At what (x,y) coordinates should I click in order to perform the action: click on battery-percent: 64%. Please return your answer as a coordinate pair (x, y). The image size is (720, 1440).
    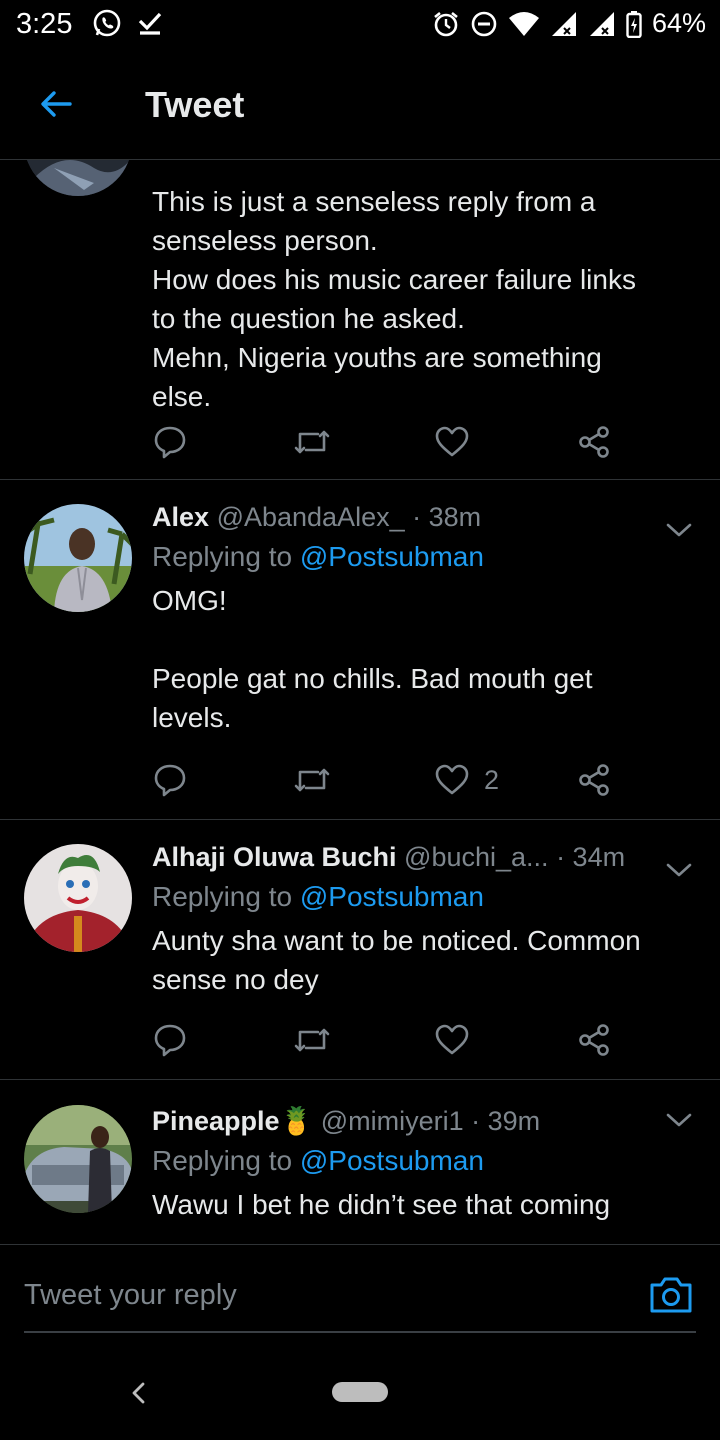
    Looking at the image, I should click on (678, 23).